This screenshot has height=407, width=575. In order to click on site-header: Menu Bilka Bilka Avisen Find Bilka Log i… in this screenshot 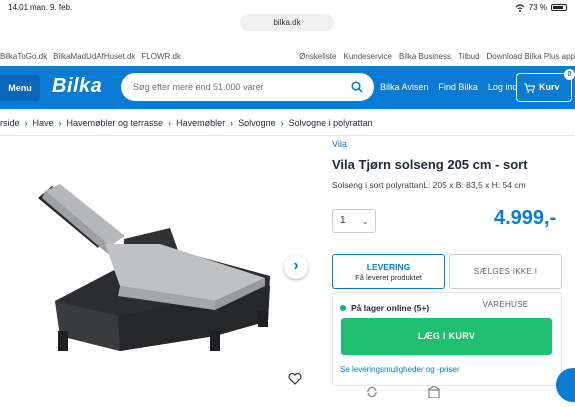, I will do `click(287, 87)`.